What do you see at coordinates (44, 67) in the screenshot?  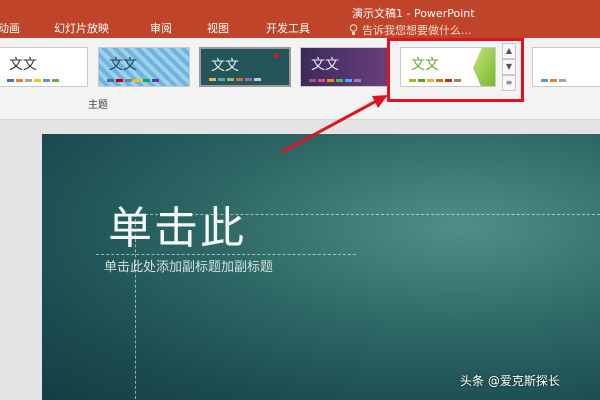 I see `theme-thumbnail-office: 文文` at bounding box center [44, 67].